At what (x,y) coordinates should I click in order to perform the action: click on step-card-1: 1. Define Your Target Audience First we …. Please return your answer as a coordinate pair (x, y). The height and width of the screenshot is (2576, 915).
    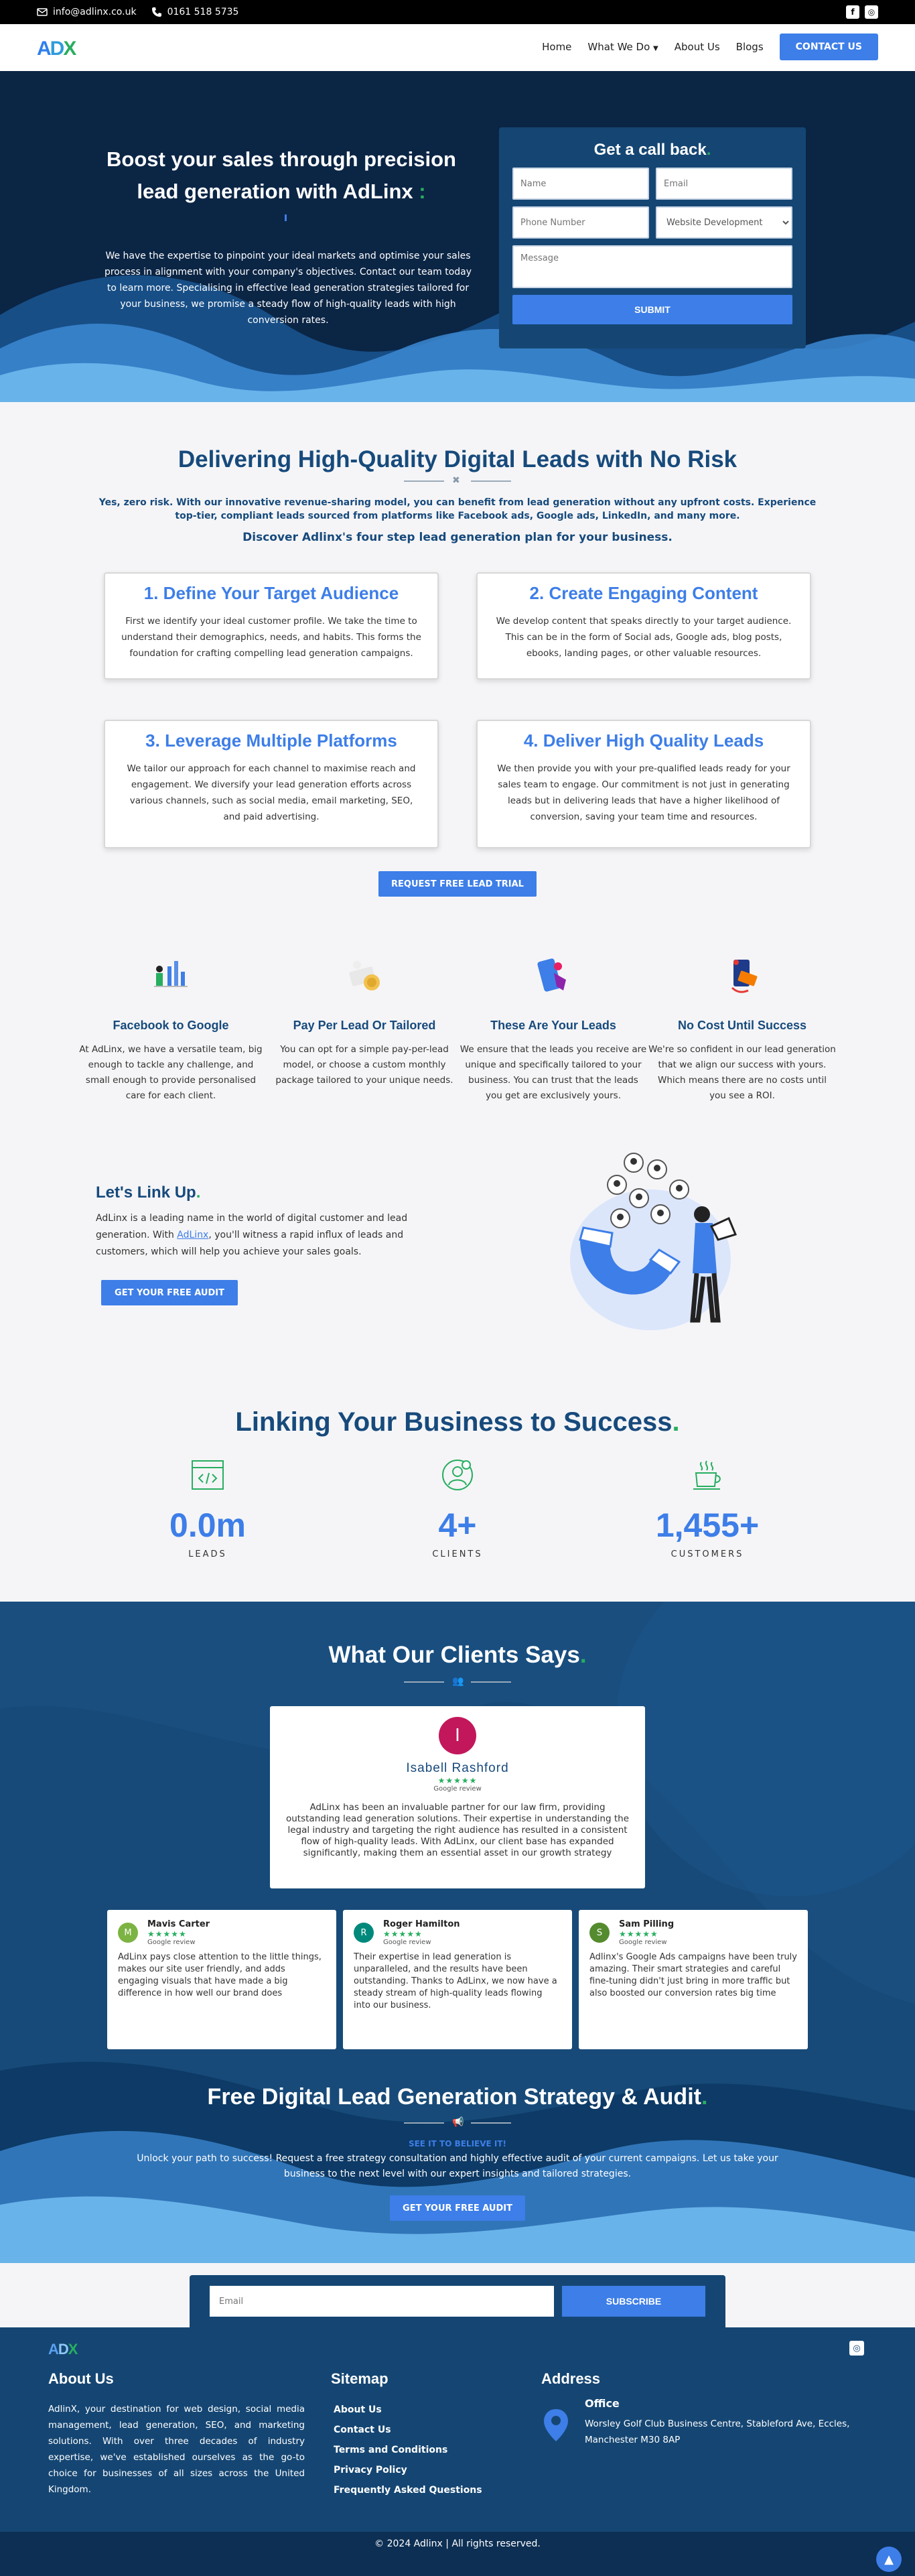
    Looking at the image, I should click on (271, 626).